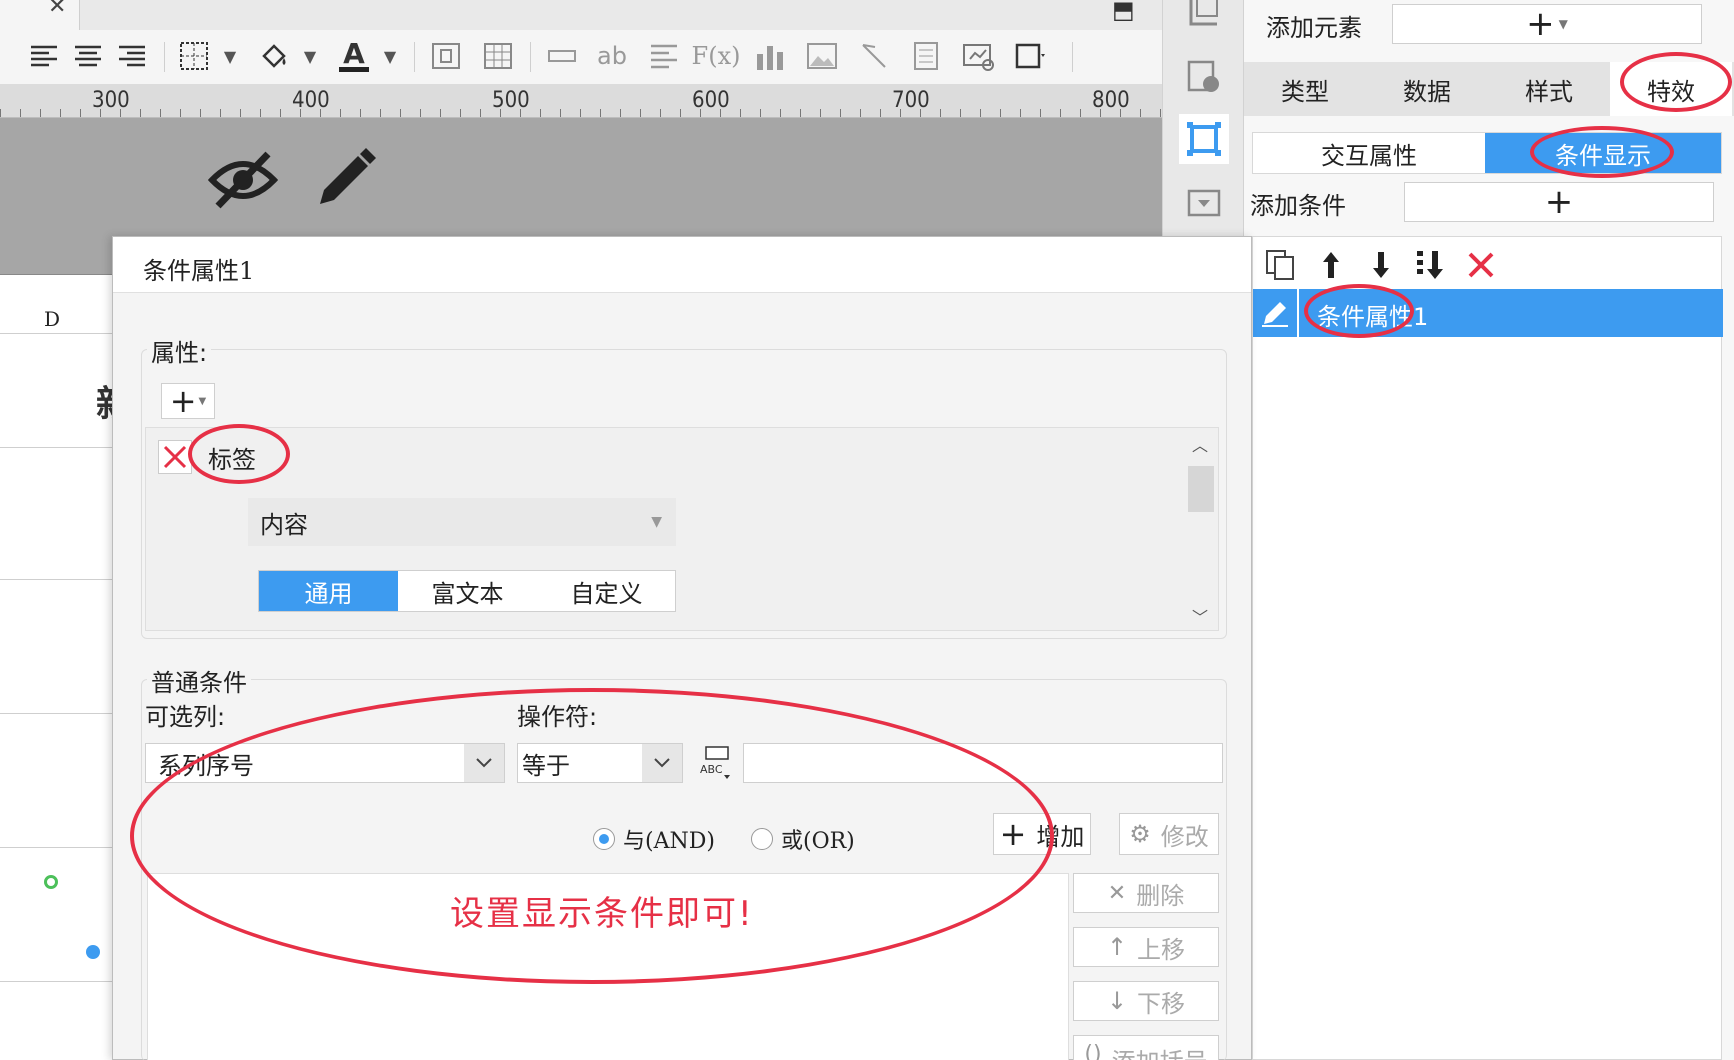 Image resolution: width=1734 pixels, height=1060 pixels. What do you see at coordinates (1140, 834) in the screenshot?
I see `gear-icon: ⚙` at bounding box center [1140, 834].